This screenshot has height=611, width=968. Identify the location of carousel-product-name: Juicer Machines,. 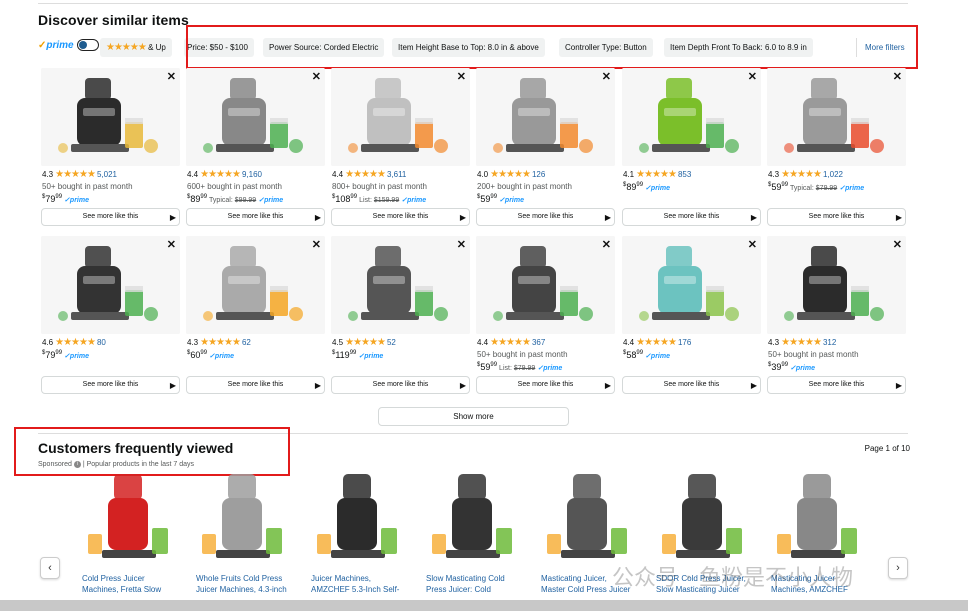
(365, 578).